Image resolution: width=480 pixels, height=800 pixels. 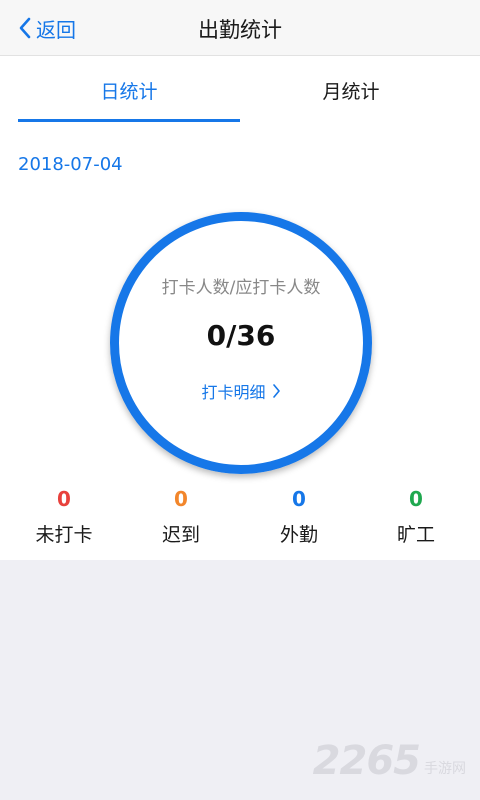 I want to click on selected-date: 2018-07-04, so click(x=70, y=164).